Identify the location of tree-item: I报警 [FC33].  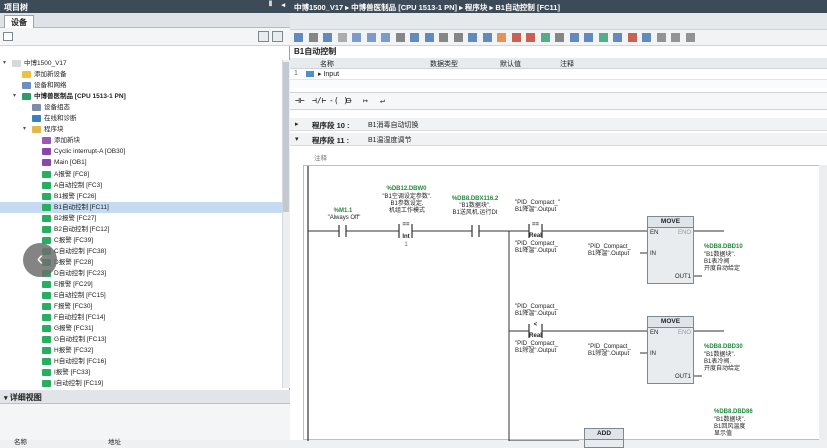
(141, 372).